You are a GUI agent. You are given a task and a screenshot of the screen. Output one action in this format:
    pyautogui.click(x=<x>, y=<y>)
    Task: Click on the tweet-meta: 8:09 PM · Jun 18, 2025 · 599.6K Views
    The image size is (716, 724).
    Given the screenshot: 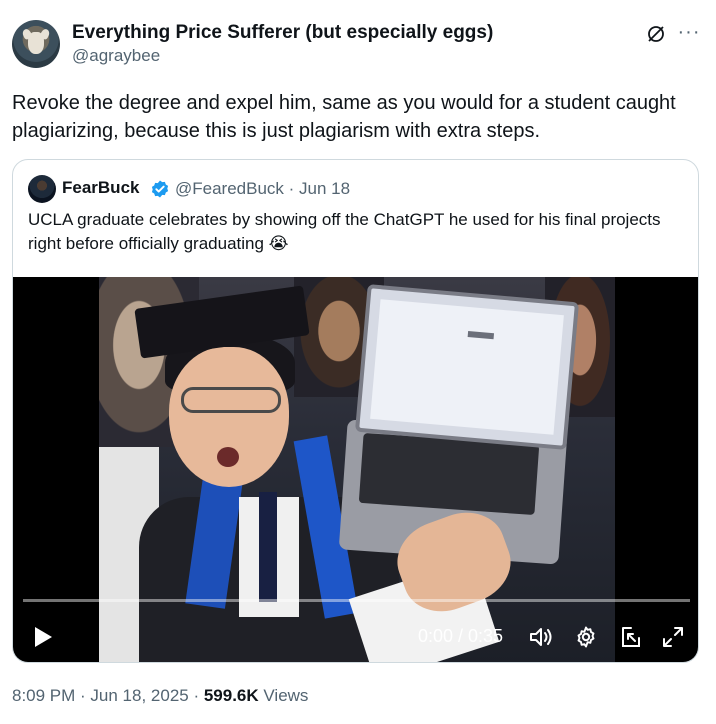 What is the action you would take?
    pyautogui.click(x=160, y=696)
    